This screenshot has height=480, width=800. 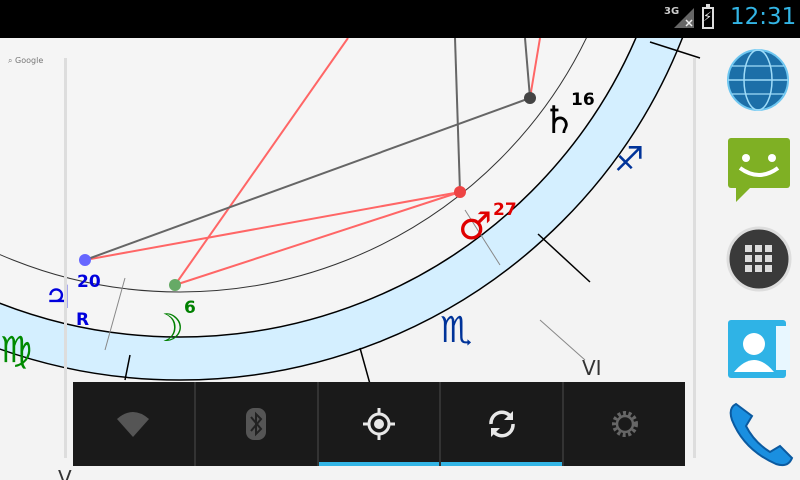 What do you see at coordinates (763, 17) in the screenshot?
I see `status-clock: 12:31` at bounding box center [763, 17].